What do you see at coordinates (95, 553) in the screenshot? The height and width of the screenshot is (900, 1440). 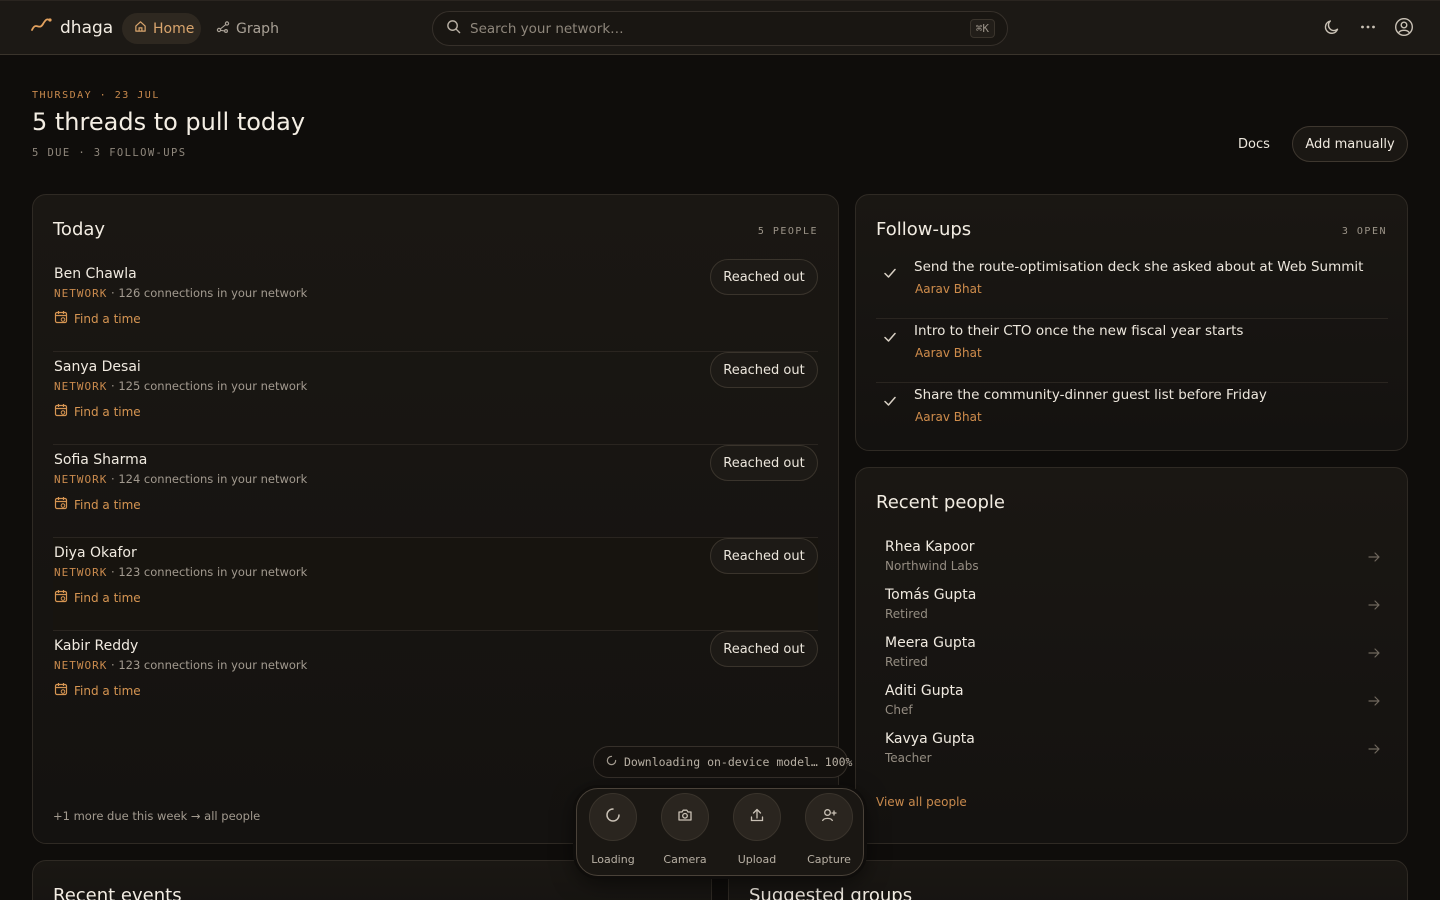 I see `person-name: Diya Okafor` at bounding box center [95, 553].